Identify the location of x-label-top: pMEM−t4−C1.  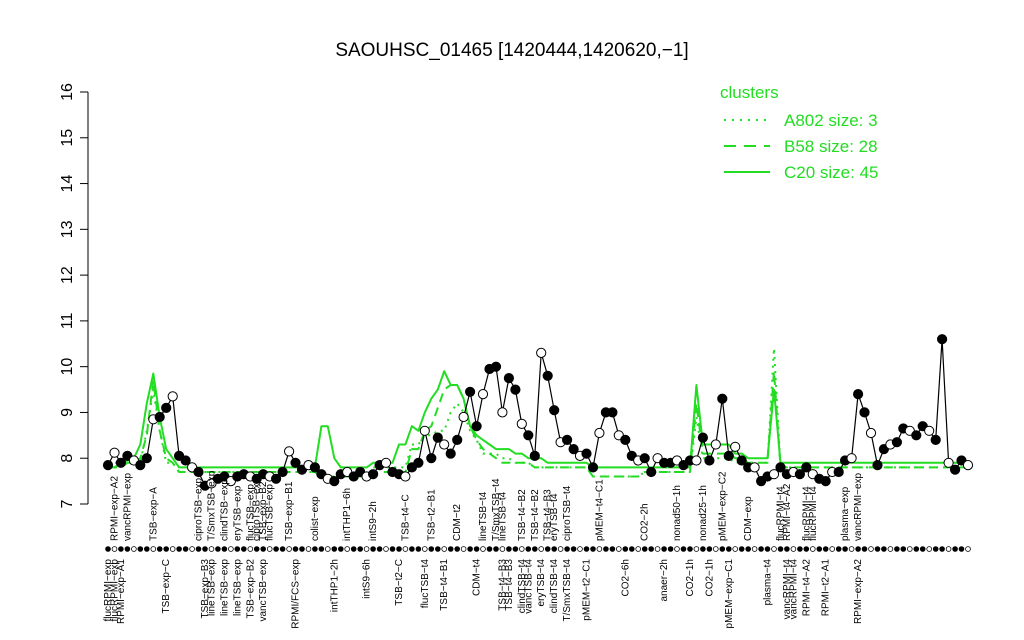
(599, 510).